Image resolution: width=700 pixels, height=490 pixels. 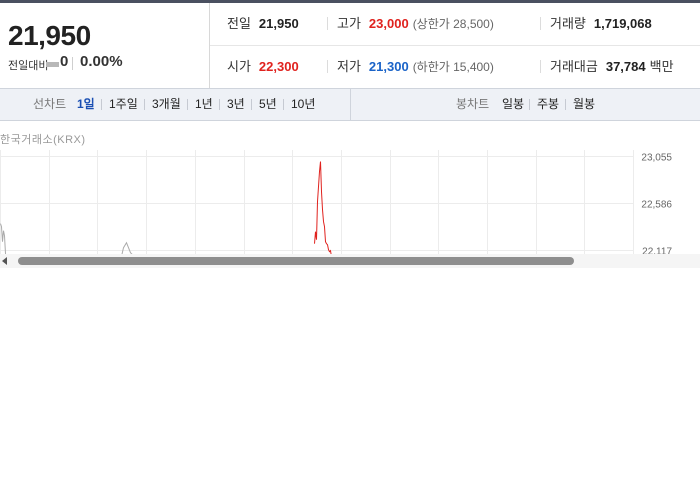 I want to click on current-price: 21,950, so click(x=49, y=35).